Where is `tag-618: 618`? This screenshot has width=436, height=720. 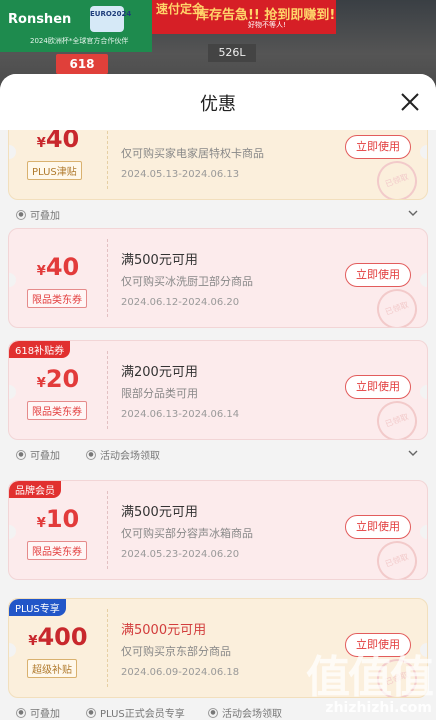 tag-618: 618 is located at coordinates (82, 64).